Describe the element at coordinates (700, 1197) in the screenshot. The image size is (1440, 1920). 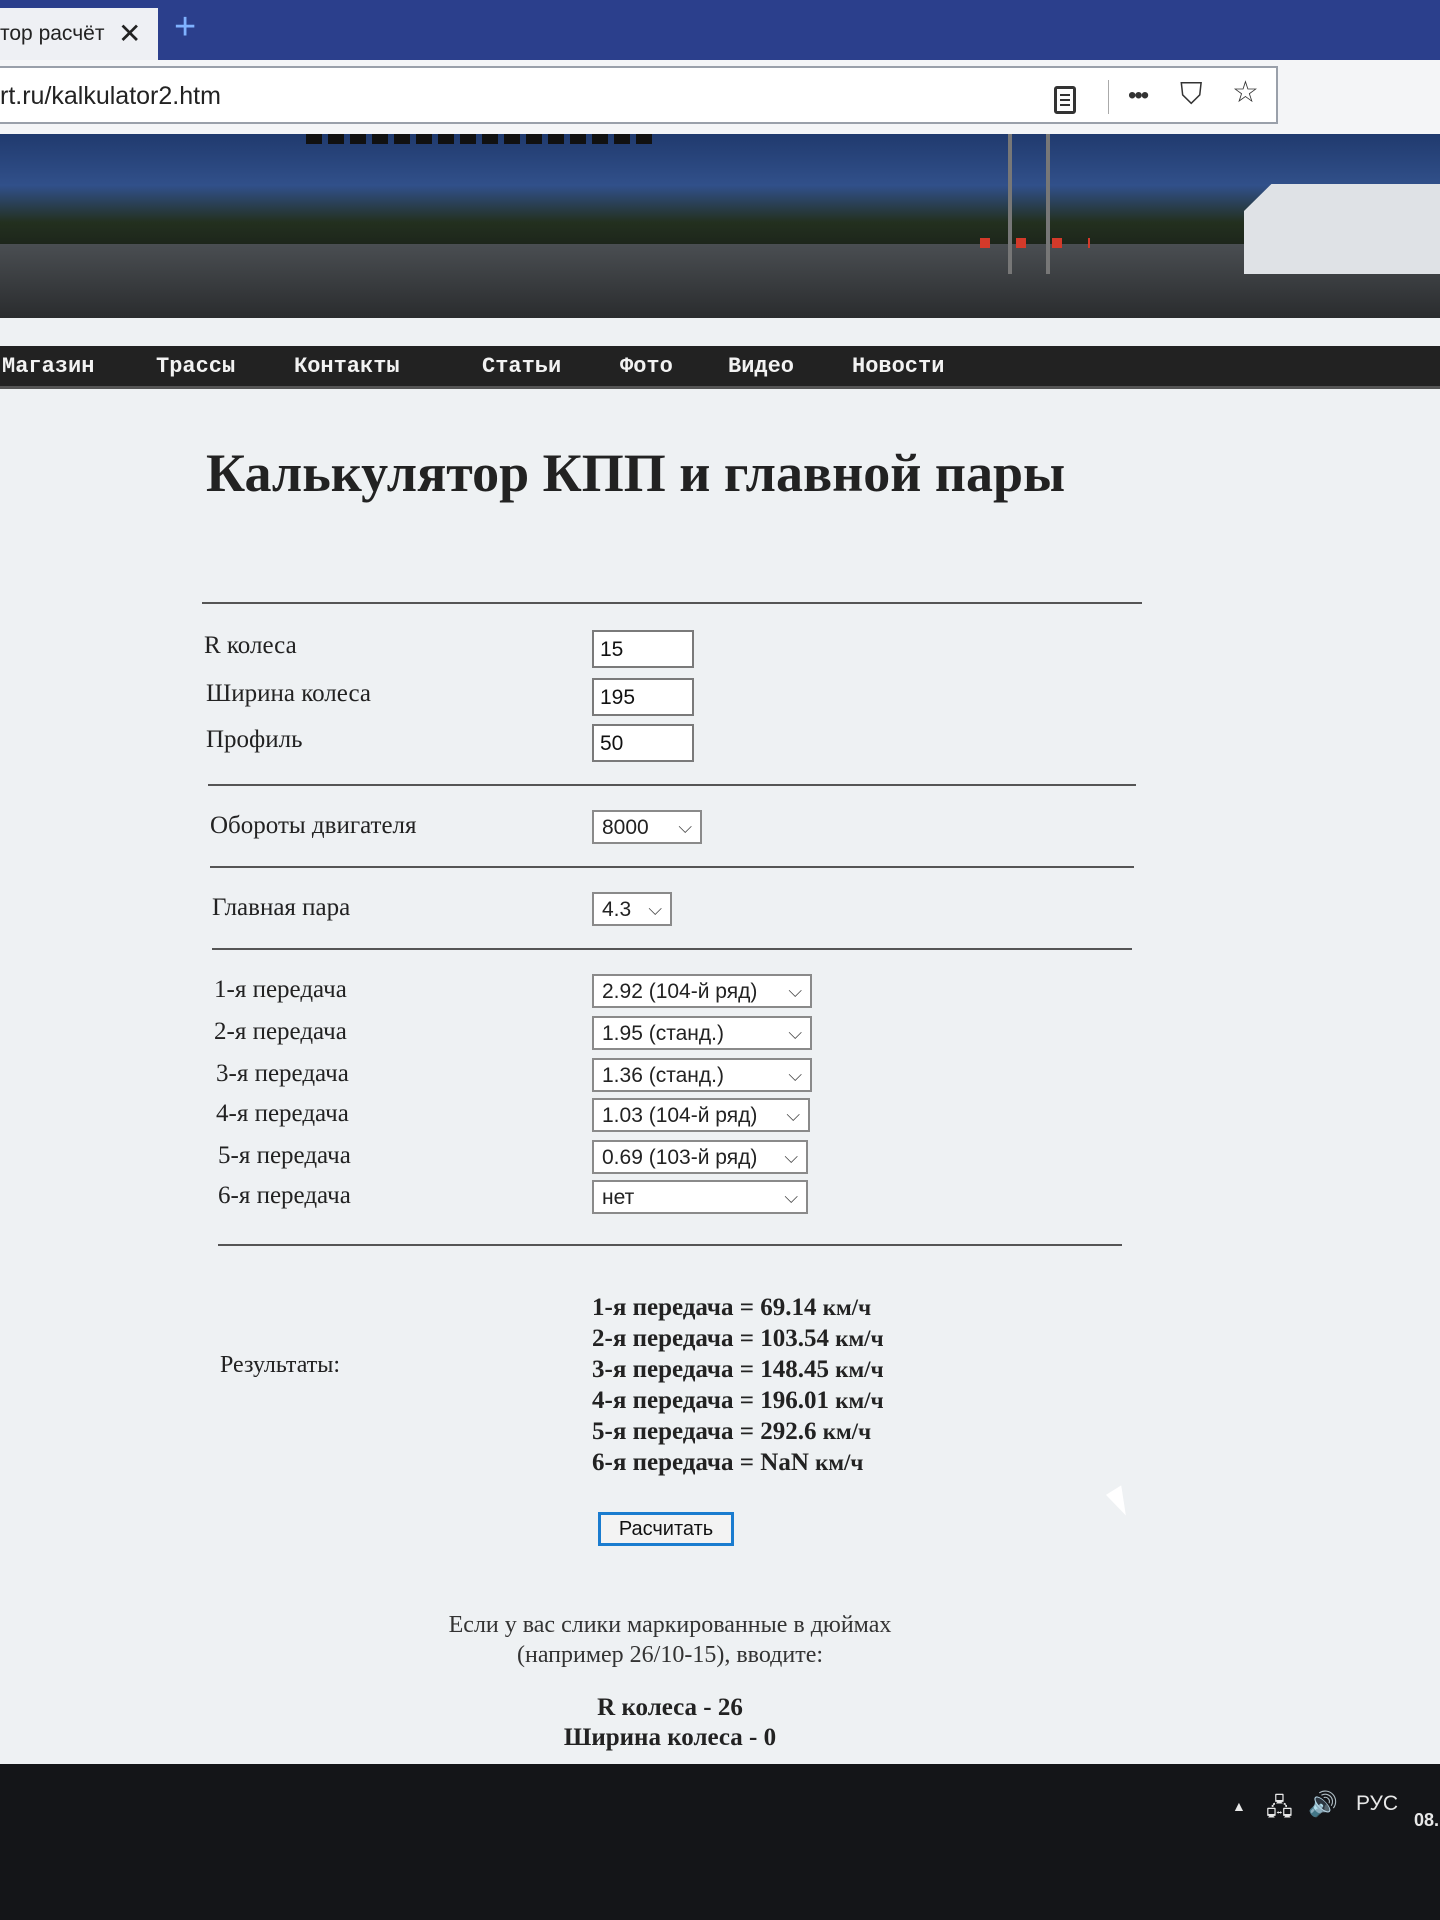
I see `gear-6-select: нет ⌵` at that location.